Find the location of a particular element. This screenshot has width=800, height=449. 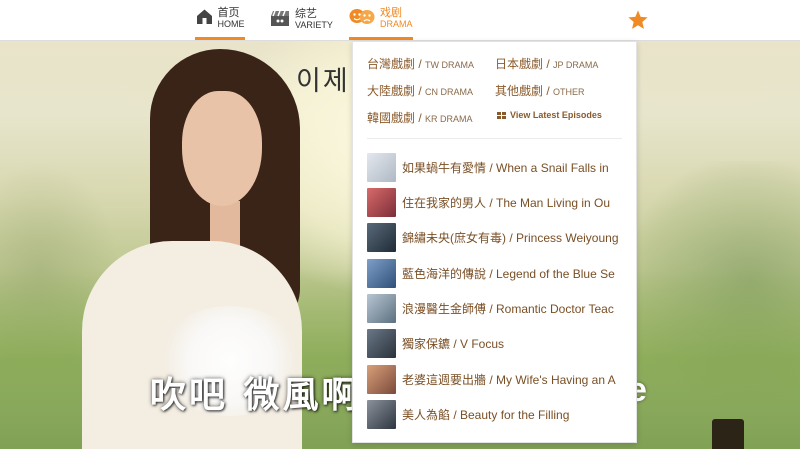

house-icon is located at coordinates (204, 19).